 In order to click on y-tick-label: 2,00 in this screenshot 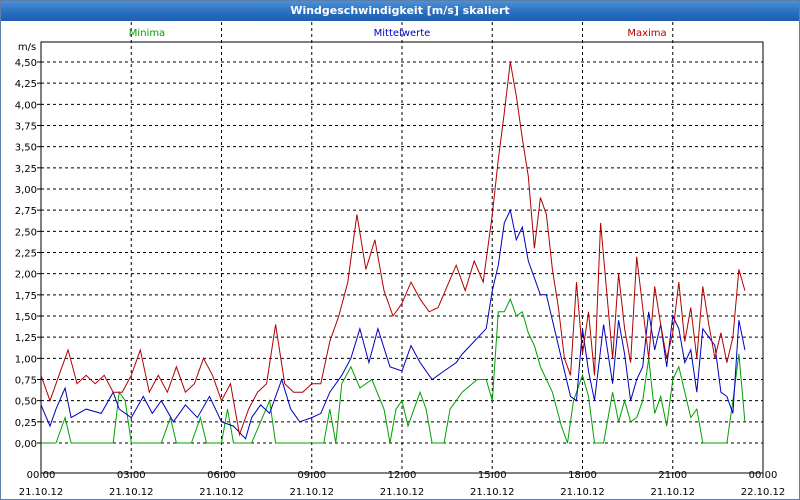, I will do `click(26, 275)`.